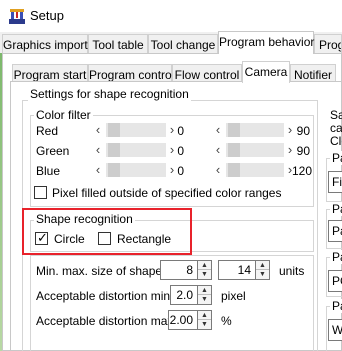 The image size is (342, 351). I want to click on distortion-min-spinner: ▲ ▼, so click(205, 295).